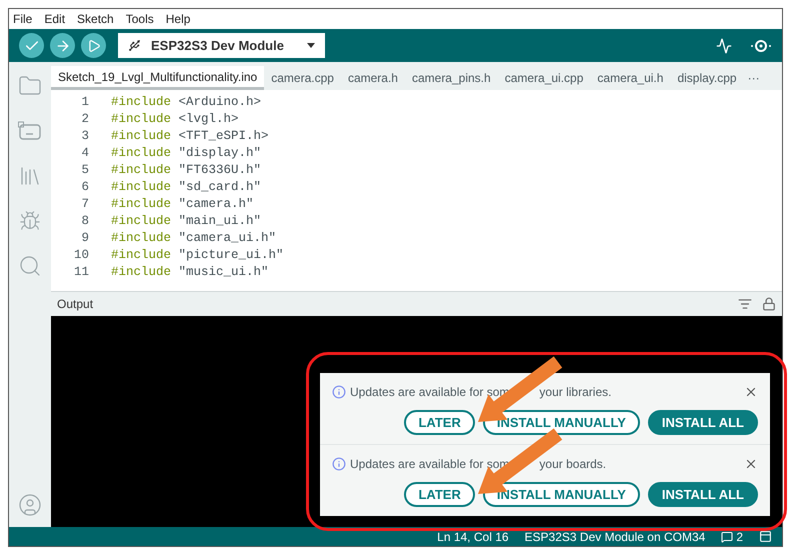 The image size is (795, 559). What do you see at coordinates (186, 221) in the screenshot?
I see `code-line: #include "main_ui.h"` at bounding box center [186, 221].